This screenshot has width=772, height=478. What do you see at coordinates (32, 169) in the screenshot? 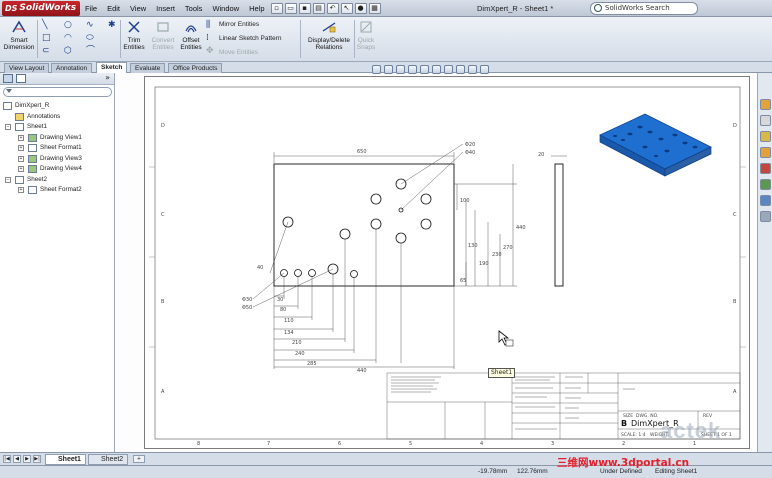
I see `drawing-view-icon` at bounding box center [32, 169].